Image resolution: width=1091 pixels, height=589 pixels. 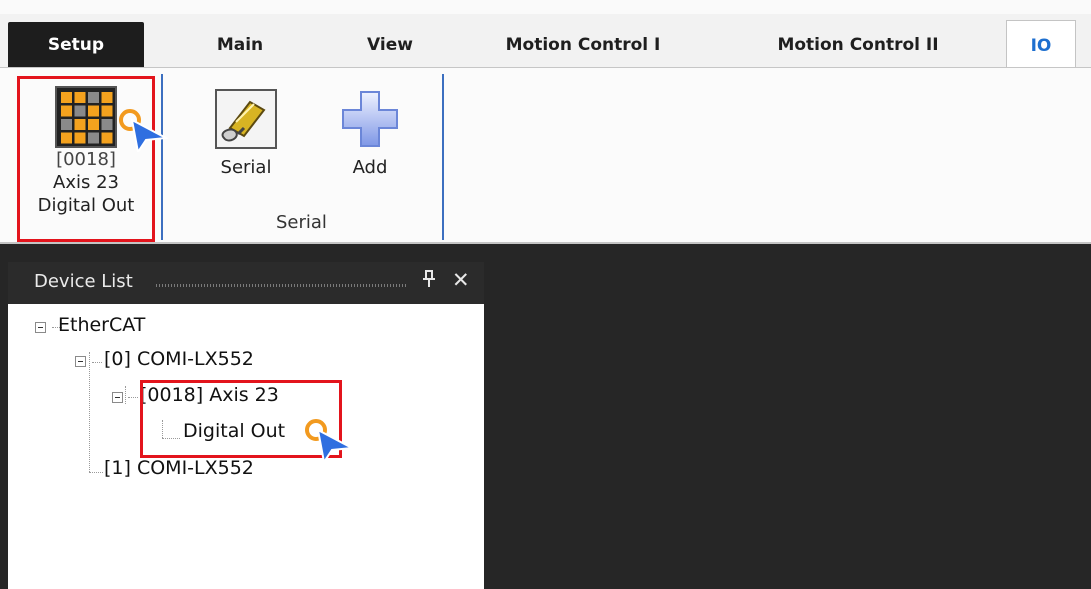 I want to click on tab-main: Main, so click(x=240, y=45).